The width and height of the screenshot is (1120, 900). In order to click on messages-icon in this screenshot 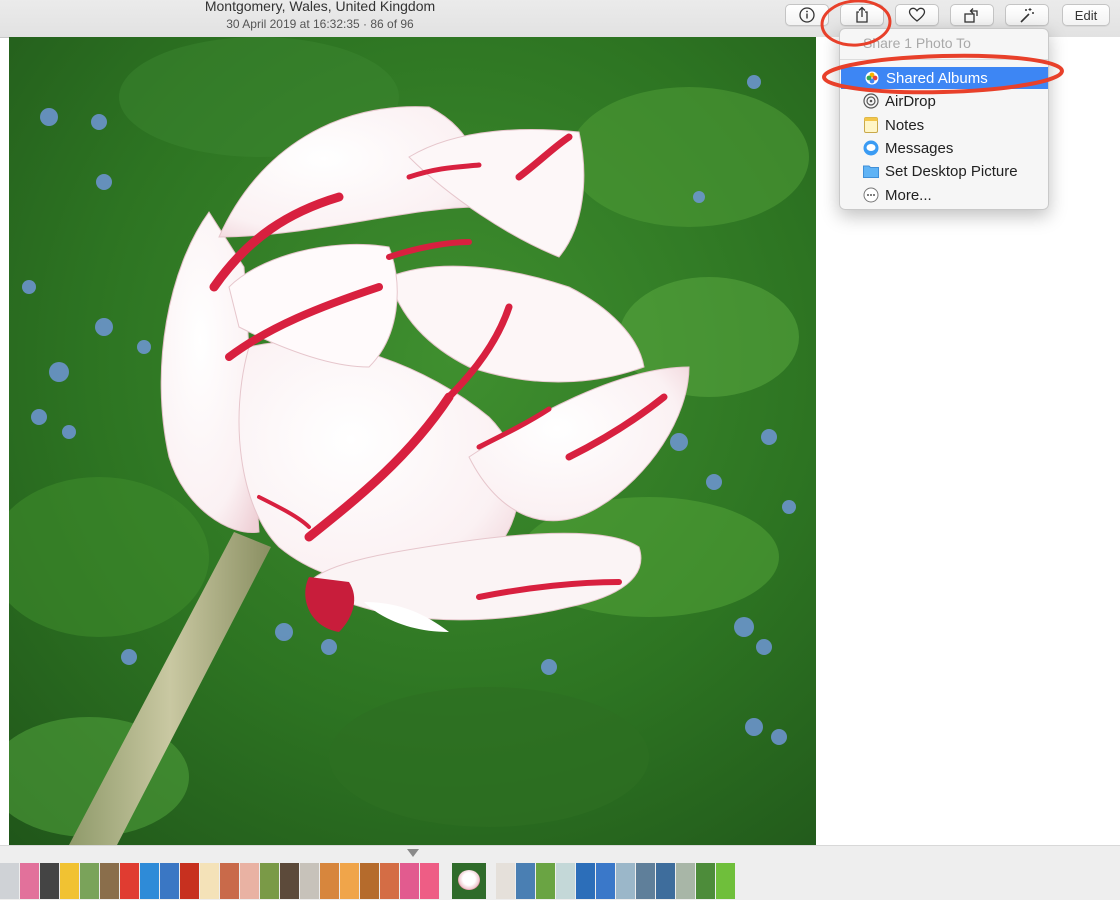, I will do `click(871, 148)`.